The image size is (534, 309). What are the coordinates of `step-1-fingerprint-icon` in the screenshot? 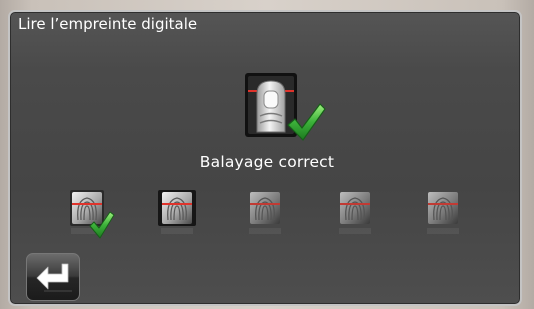 It's located at (98, 216).